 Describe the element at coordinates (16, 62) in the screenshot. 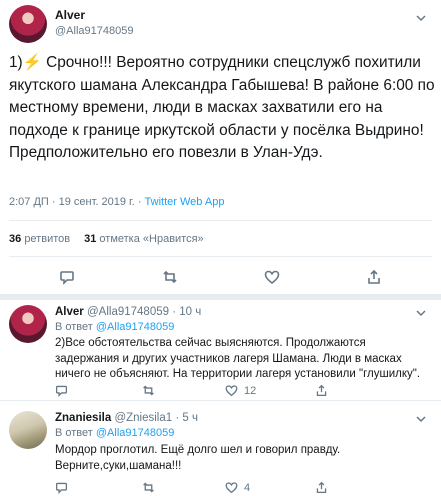

I see `tweet-number: 1)` at that location.